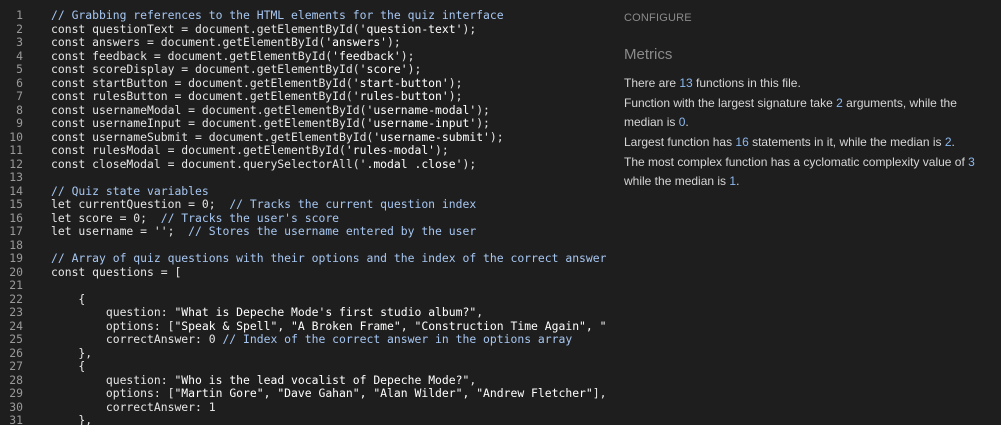 This screenshot has height=425, width=1001. What do you see at coordinates (730, 103) in the screenshot?
I see `metric-text: Function with the largest signature take` at bounding box center [730, 103].